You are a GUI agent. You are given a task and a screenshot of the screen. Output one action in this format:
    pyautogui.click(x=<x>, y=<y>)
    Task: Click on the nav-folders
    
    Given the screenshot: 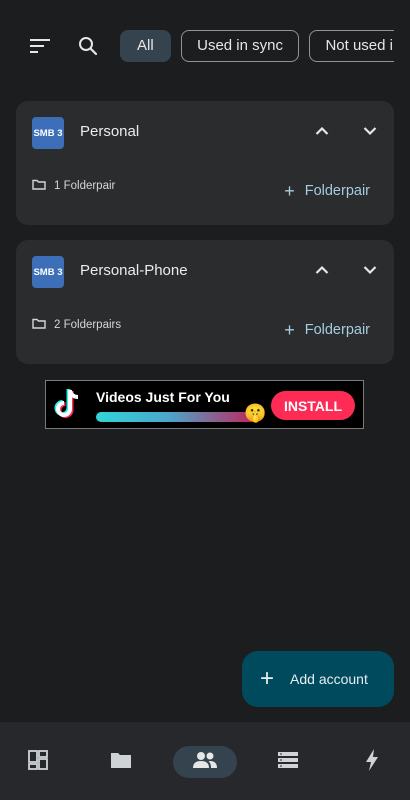 What is the action you would take?
    pyautogui.click(x=121, y=762)
    